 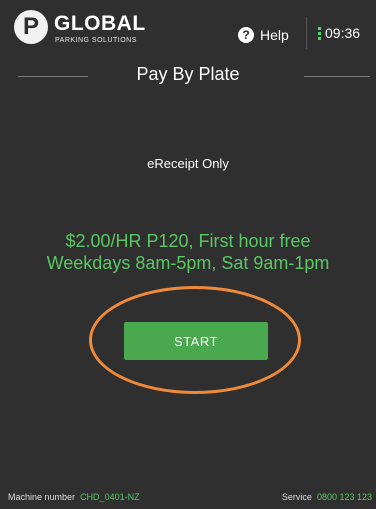 I want to click on header-divider, so click(x=306, y=33).